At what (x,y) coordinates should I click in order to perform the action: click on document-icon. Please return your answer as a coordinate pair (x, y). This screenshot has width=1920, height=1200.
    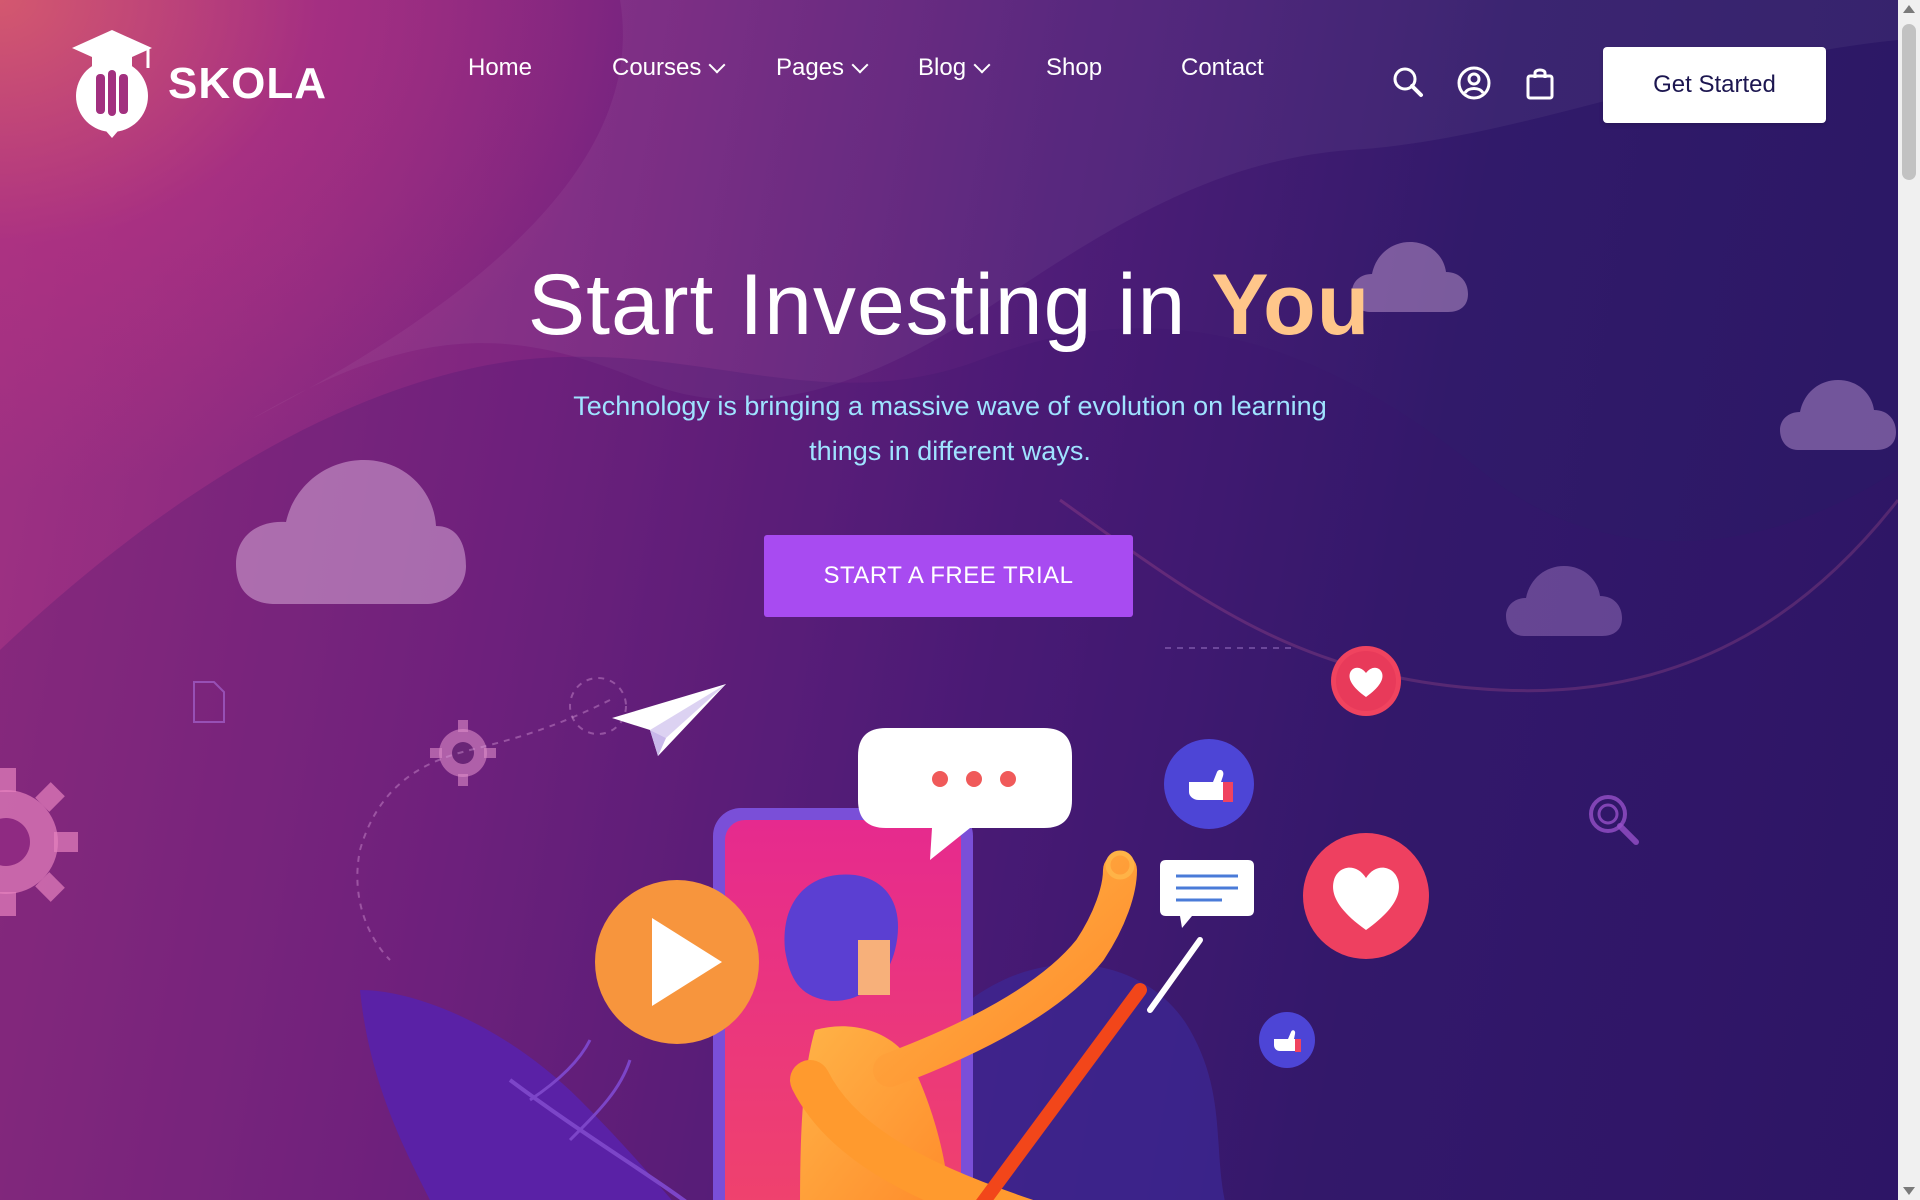
    Looking at the image, I should click on (209, 702).